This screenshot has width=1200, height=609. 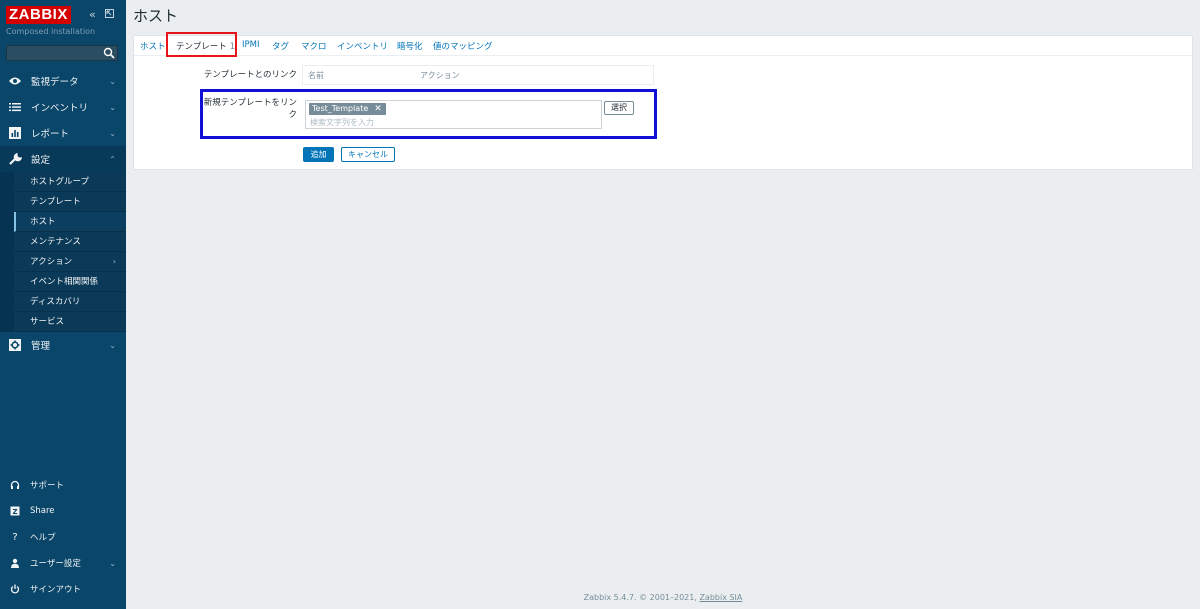 I want to click on menu-inventory-label: インベントリ, so click(x=60, y=108).